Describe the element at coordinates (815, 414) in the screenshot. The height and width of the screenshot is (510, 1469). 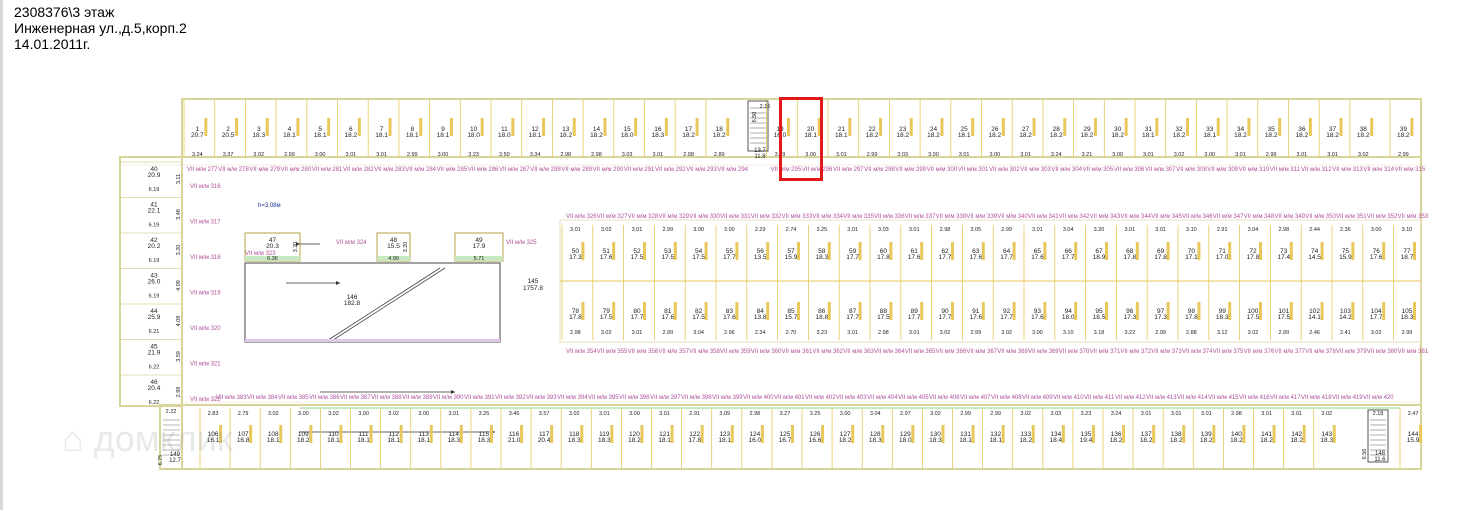
I see `bottom-row-width: 3.25` at that location.